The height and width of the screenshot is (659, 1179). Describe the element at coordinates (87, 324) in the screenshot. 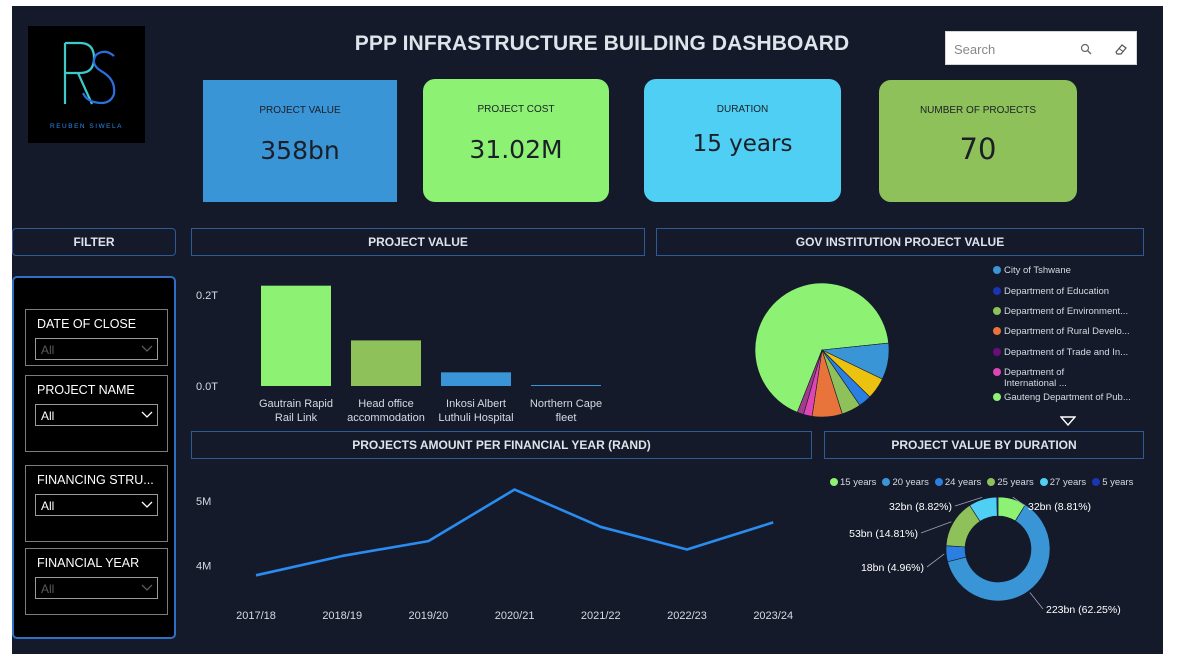

I see `filter-label: DATE OF CLOSE` at that location.